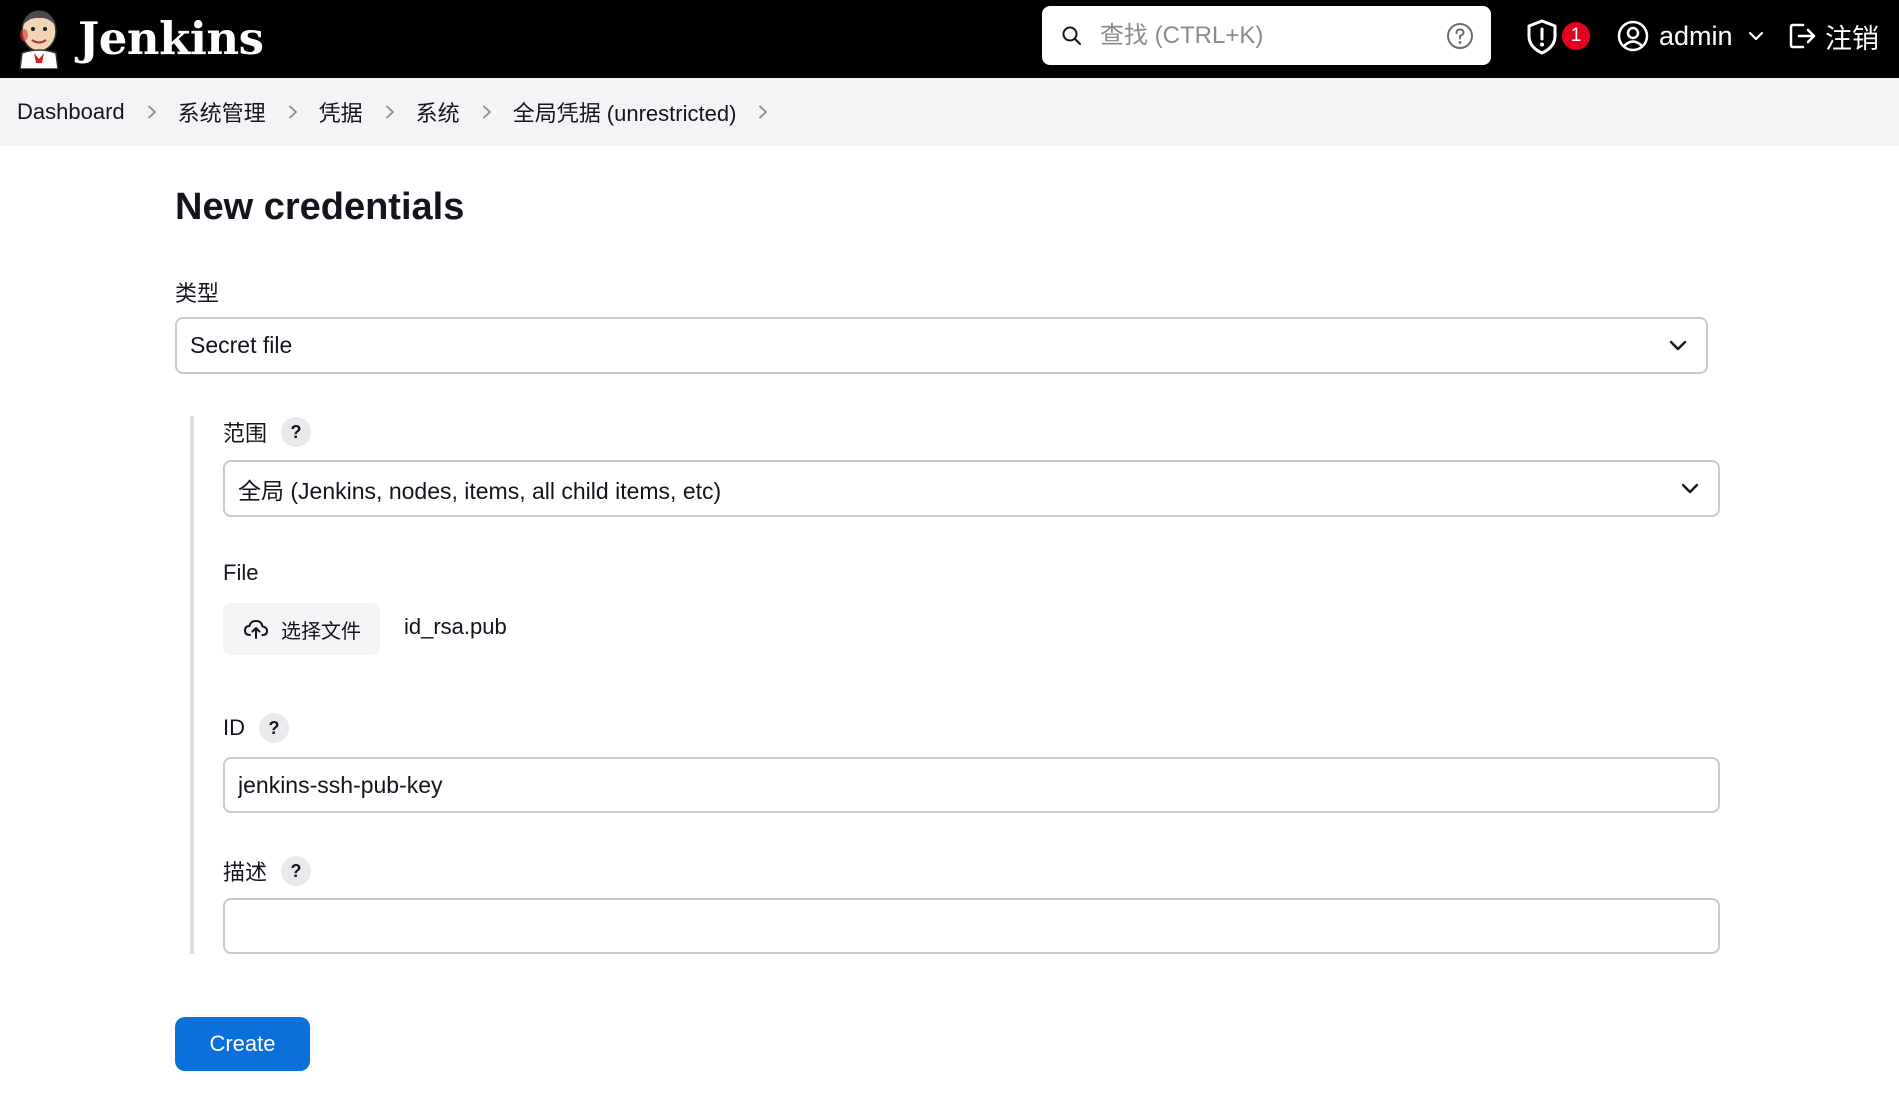  I want to click on top-header: Jenkins 1 admin, so click(949, 39).